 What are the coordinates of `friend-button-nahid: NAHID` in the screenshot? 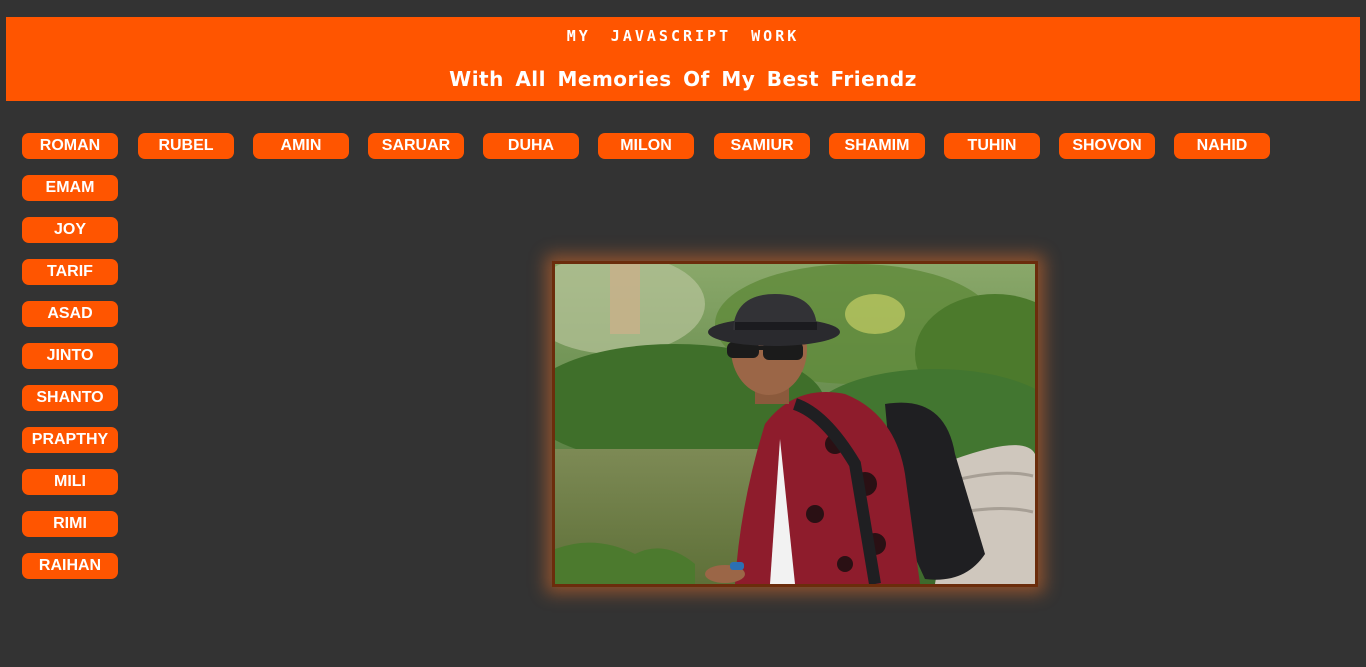 It's located at (1222, 146).